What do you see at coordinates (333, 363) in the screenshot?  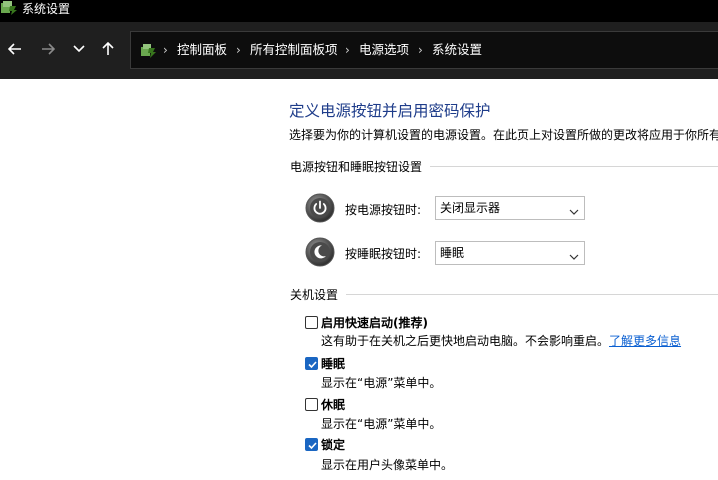 I see `sleep-option-label: 睡眠` at bounding box center [333, 363].